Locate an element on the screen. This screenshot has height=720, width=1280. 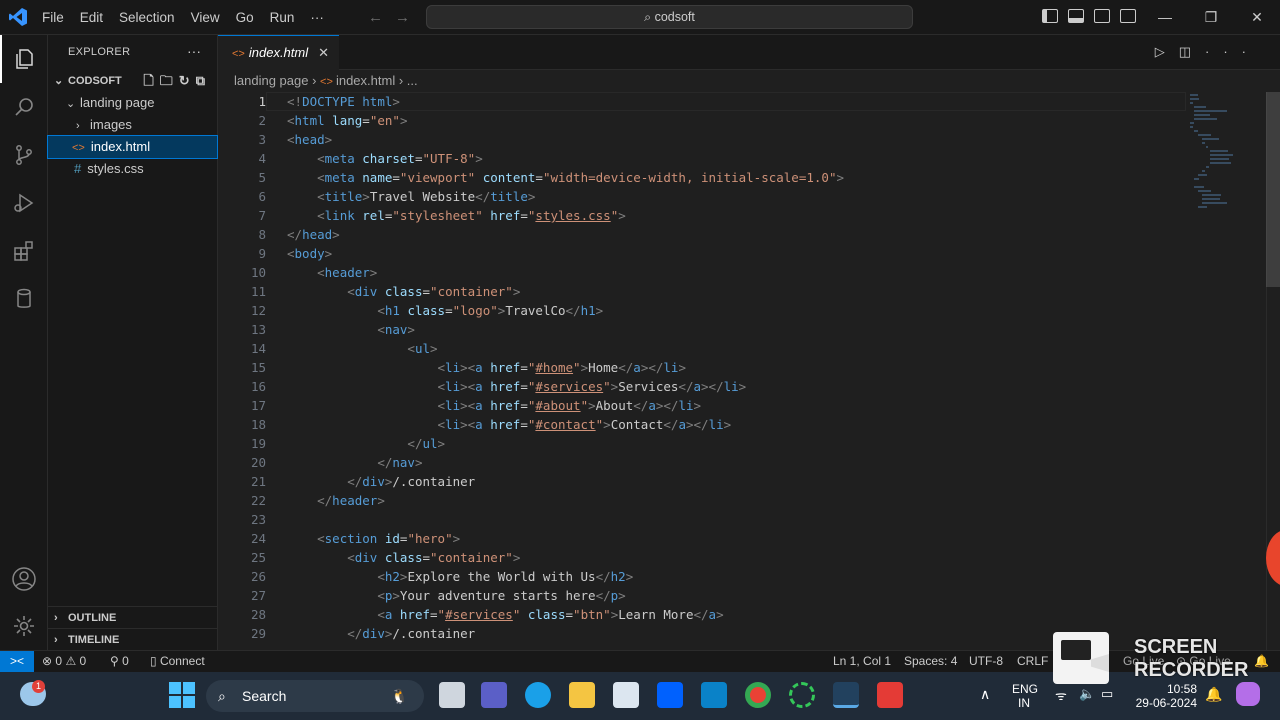
customize-layout-icon is located at coordinates (1128, 16).